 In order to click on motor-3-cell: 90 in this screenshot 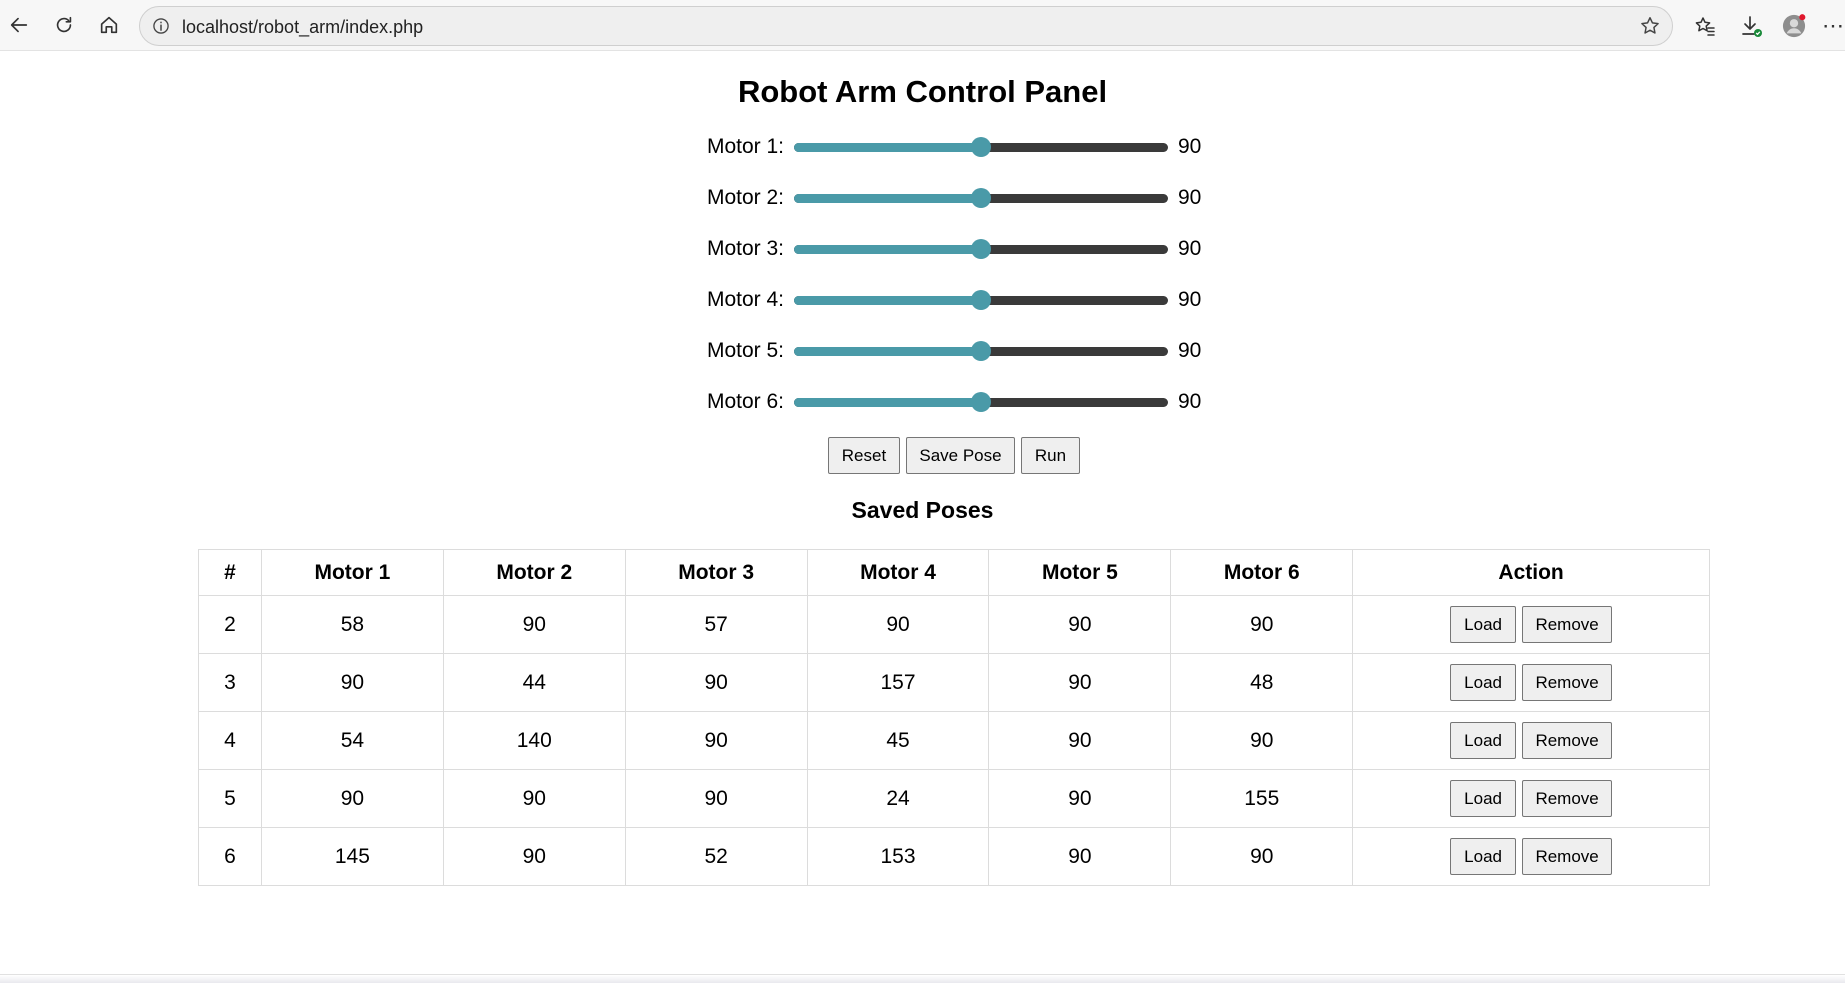, I will do `click(716, 682)`.